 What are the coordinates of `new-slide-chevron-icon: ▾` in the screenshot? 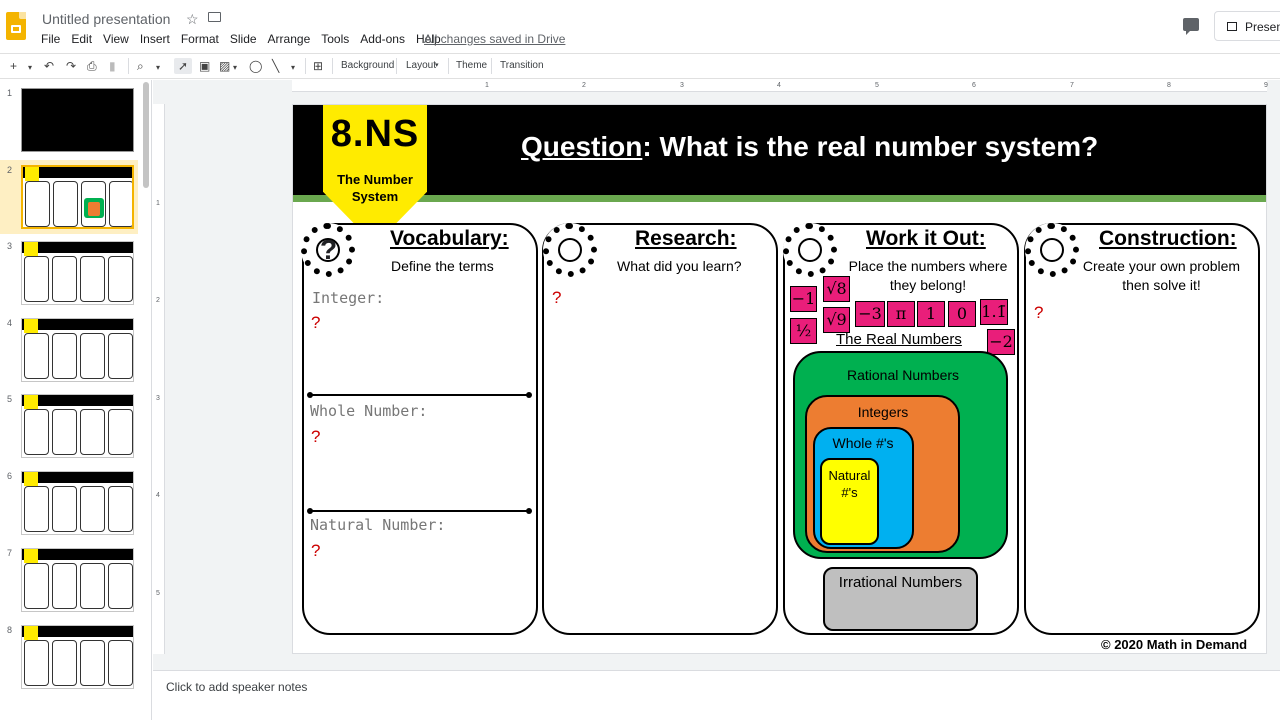 It's located at (30, 68).